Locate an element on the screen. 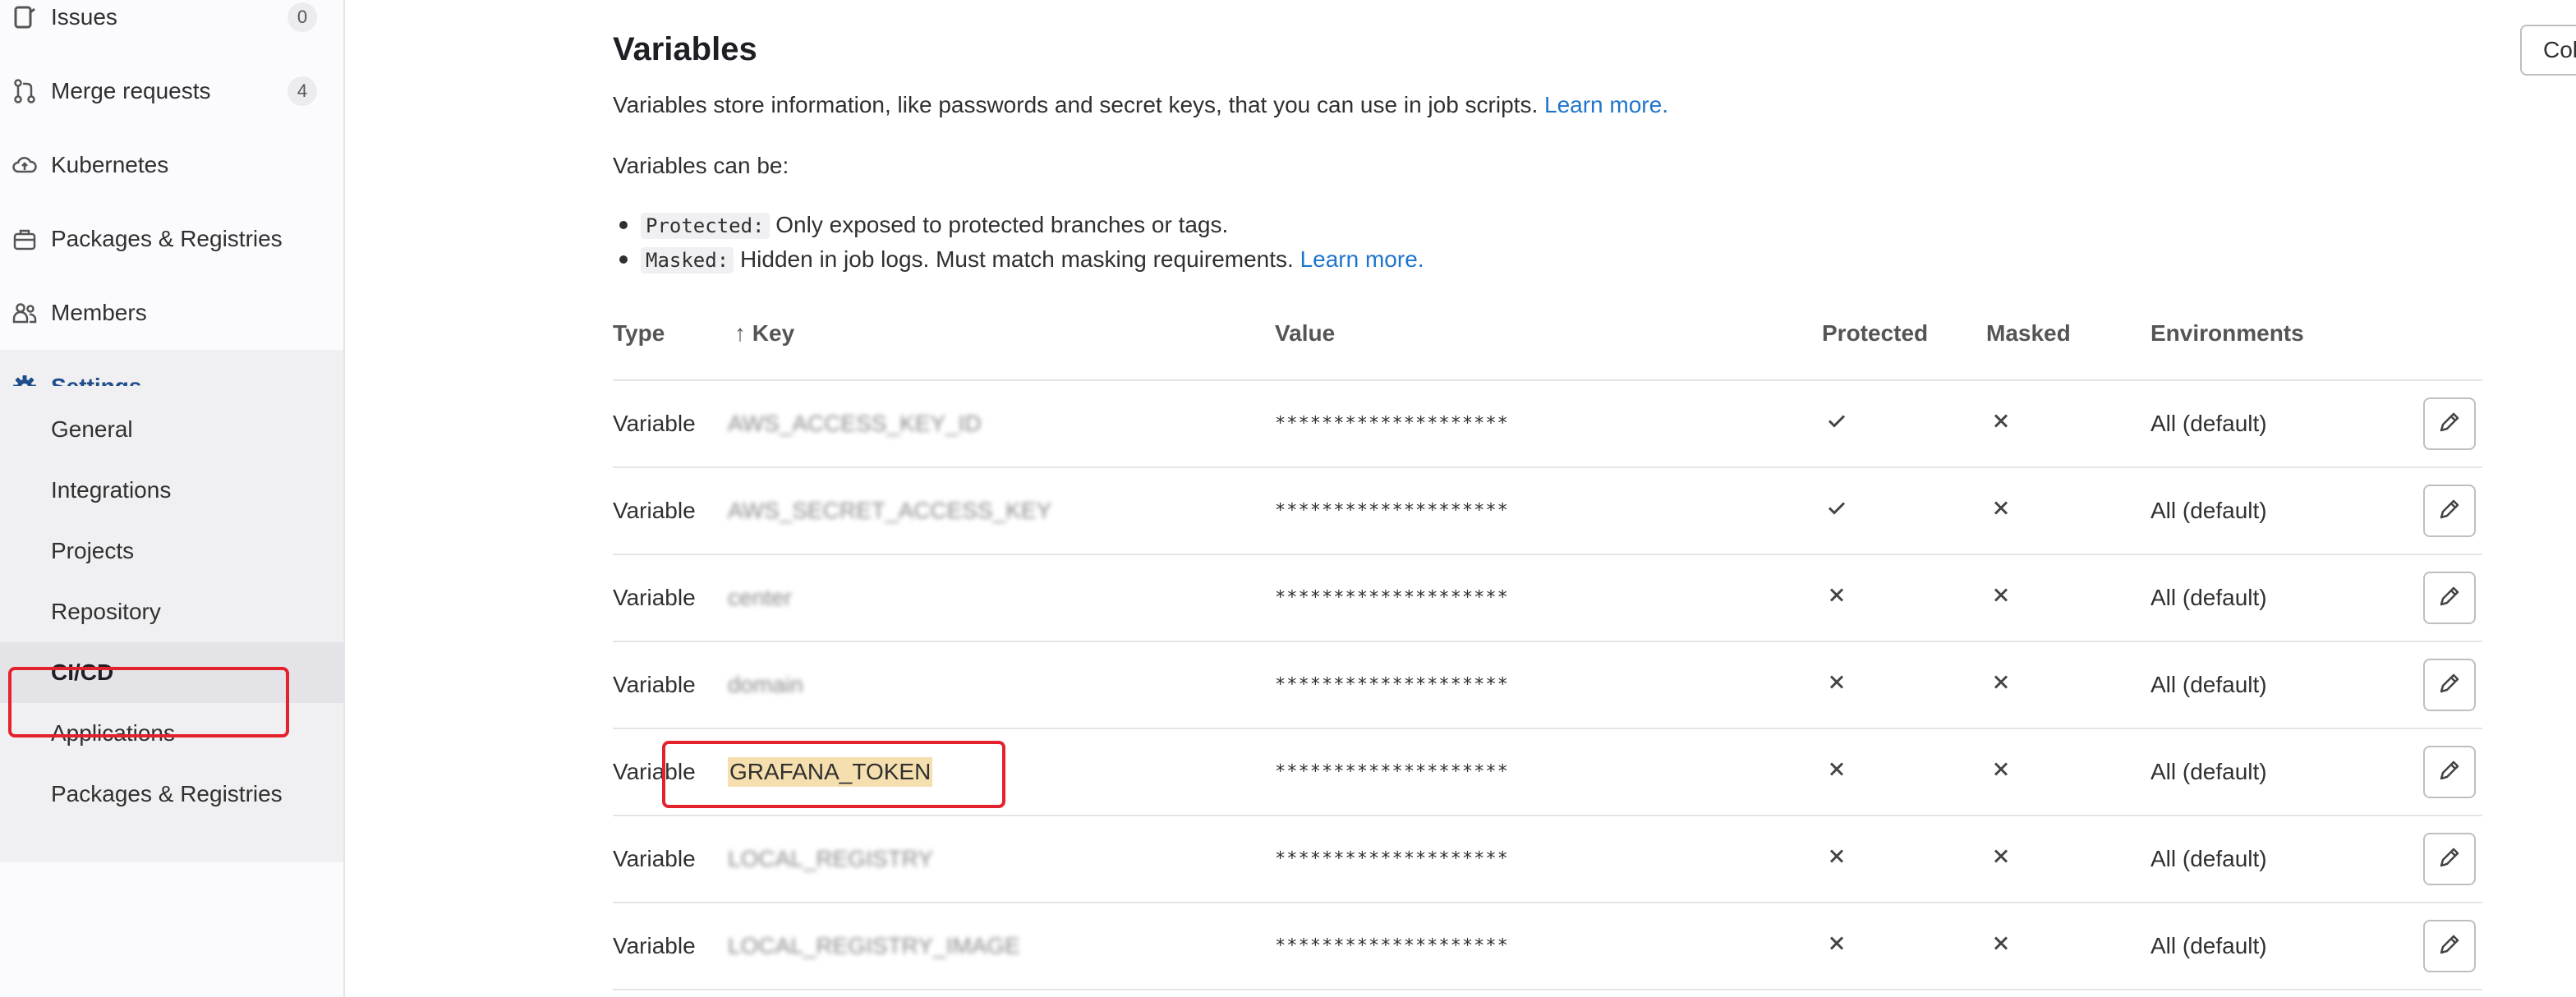  sidebar-item-packages-registries: Packages & Registries is located at coordinates (171, 239).